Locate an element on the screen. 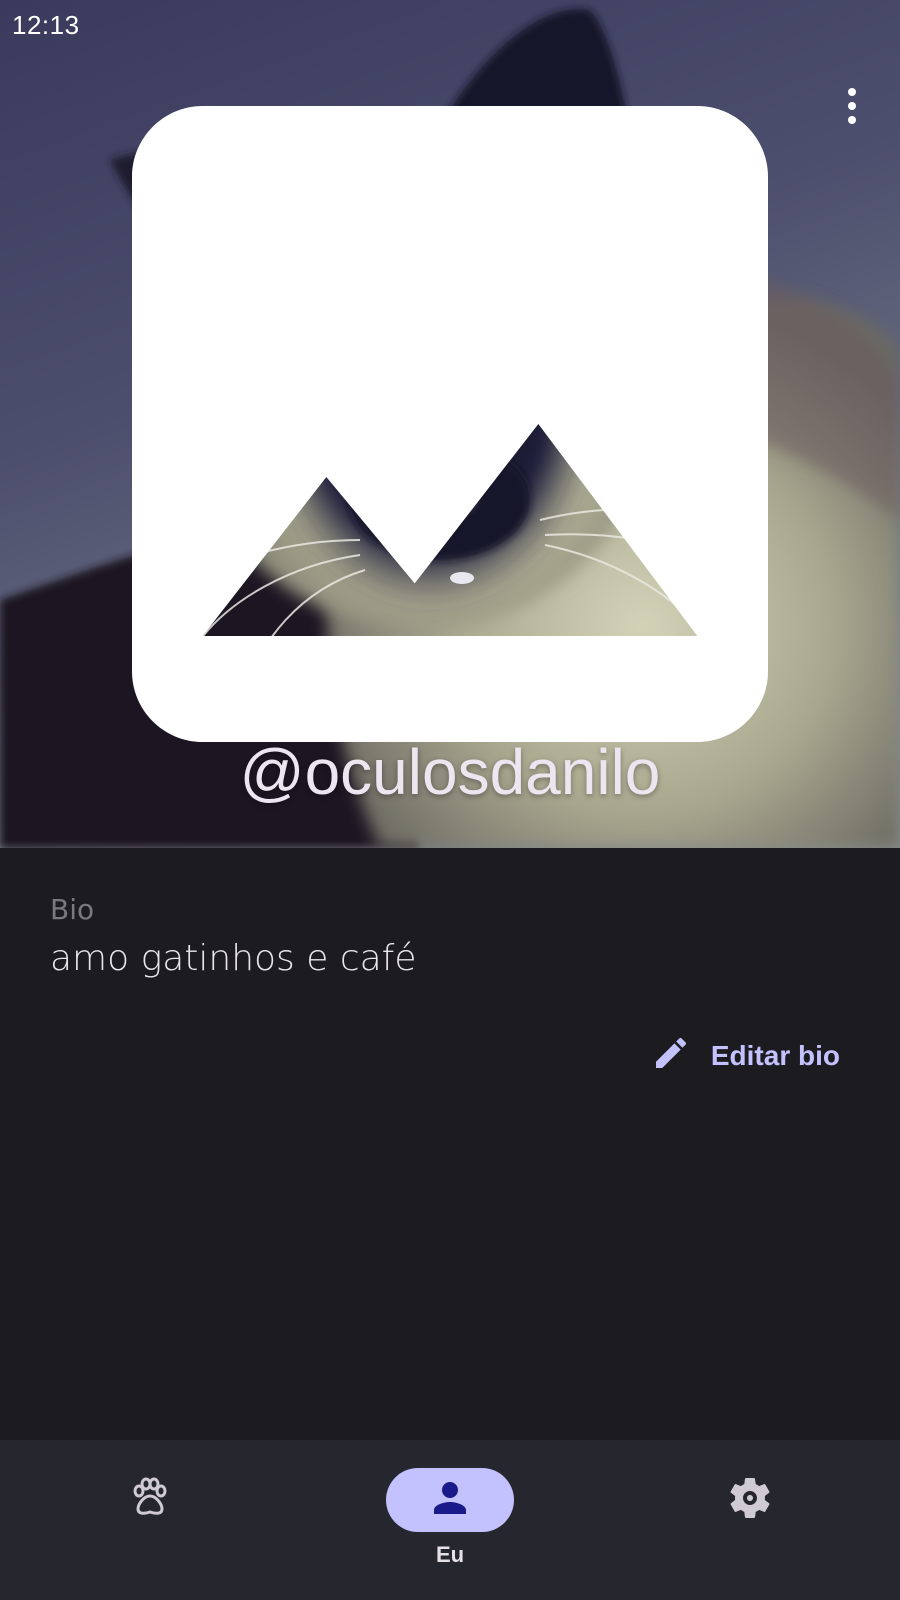  person-icon is located at coordinates (450, 1500).